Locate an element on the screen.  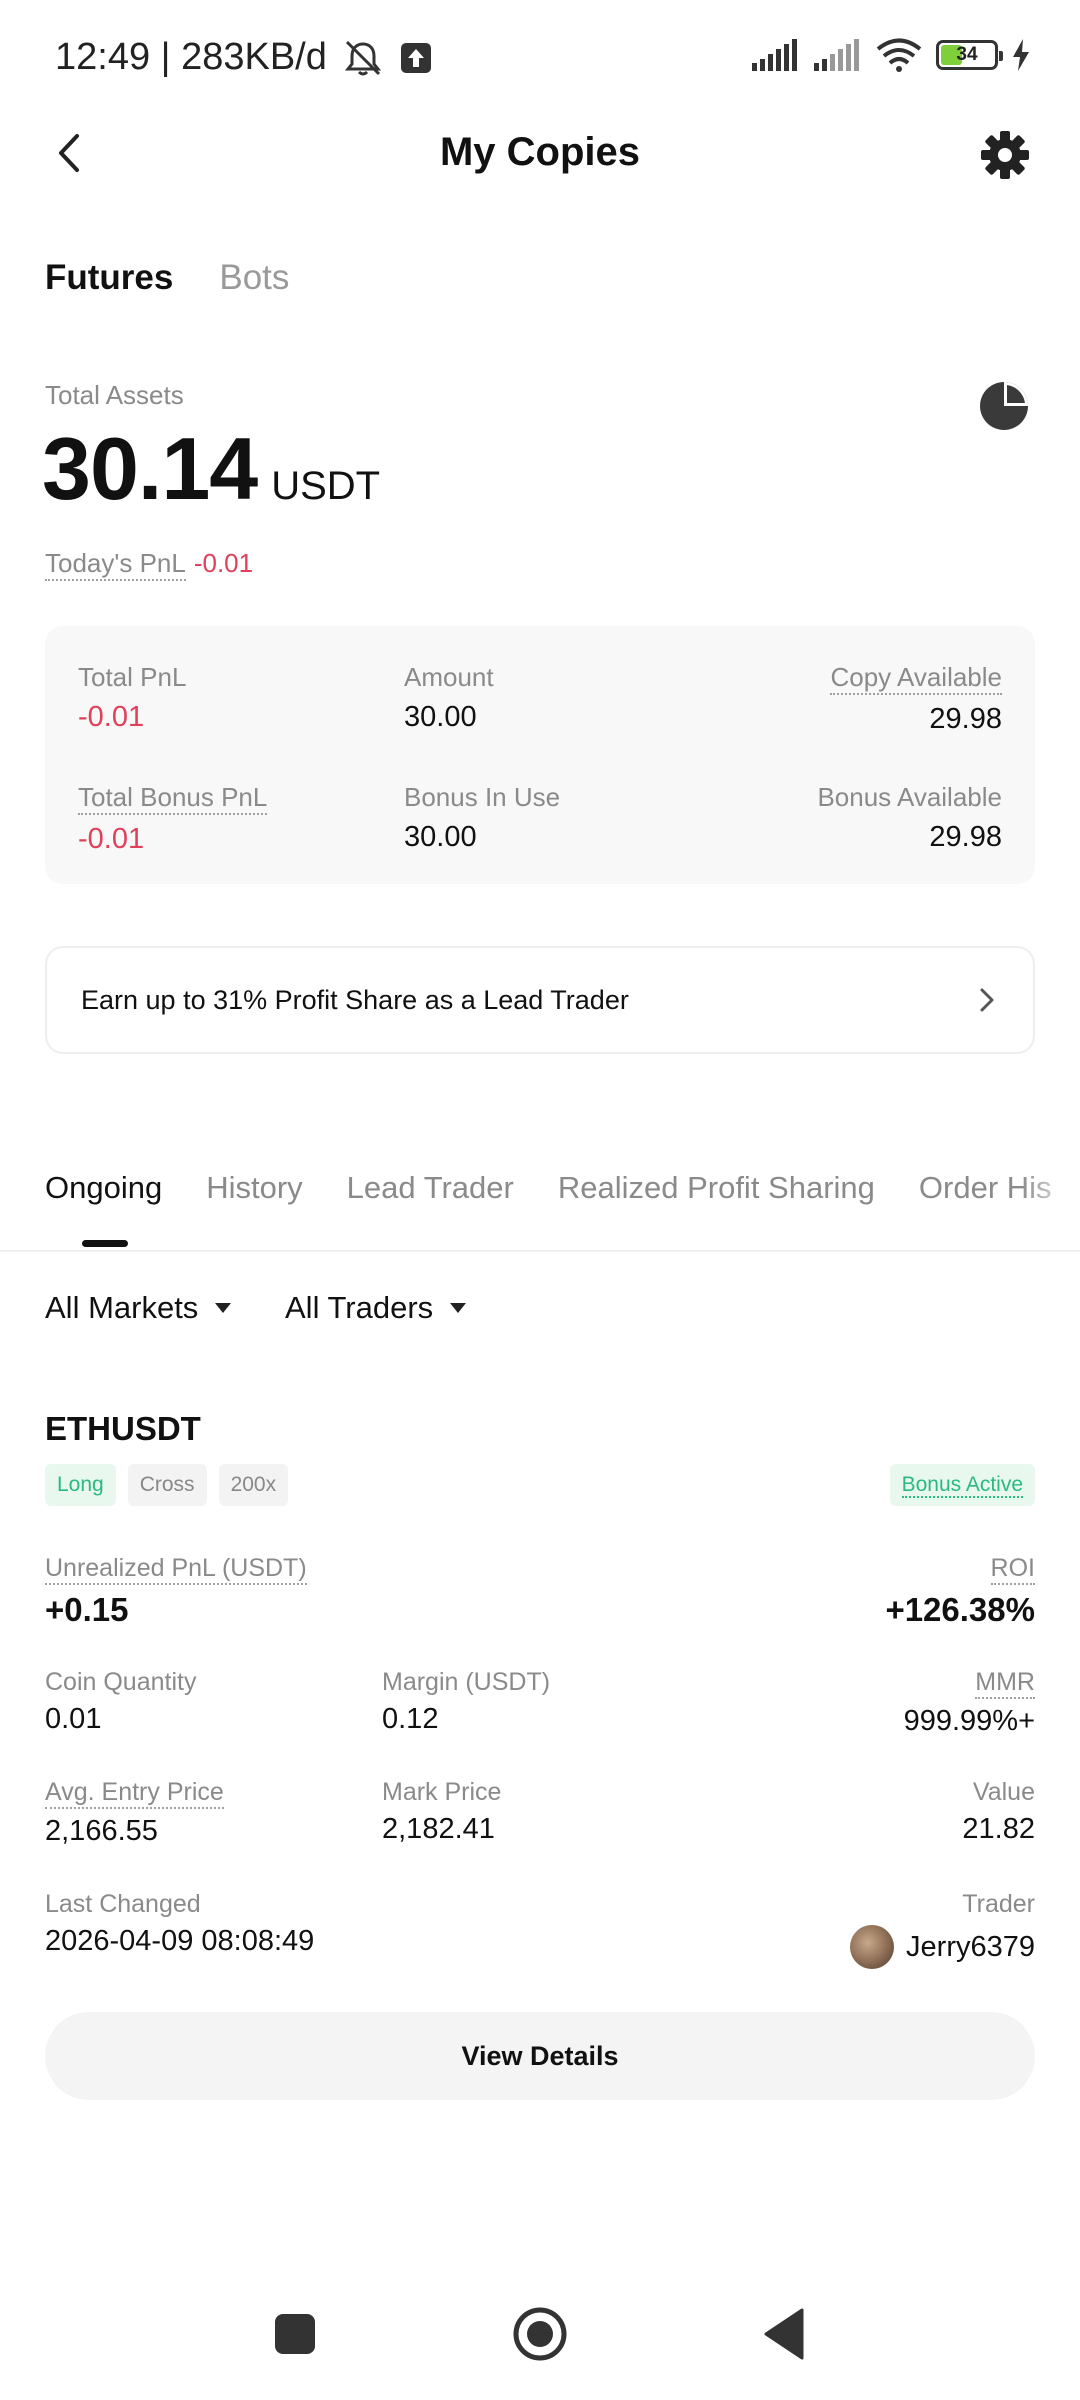
amount-value: 30.00 is located at coordinates (440, 717).